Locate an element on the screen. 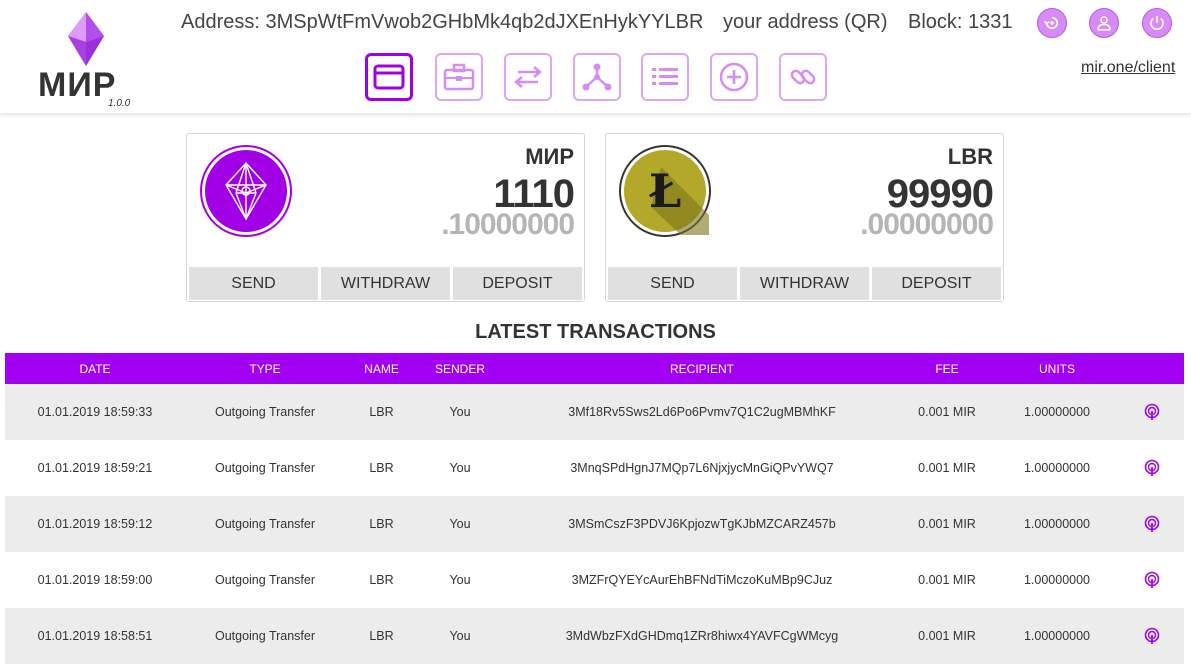 This screenshot has width=1191, height=664. network-icon is located at coordinates (597, 77).